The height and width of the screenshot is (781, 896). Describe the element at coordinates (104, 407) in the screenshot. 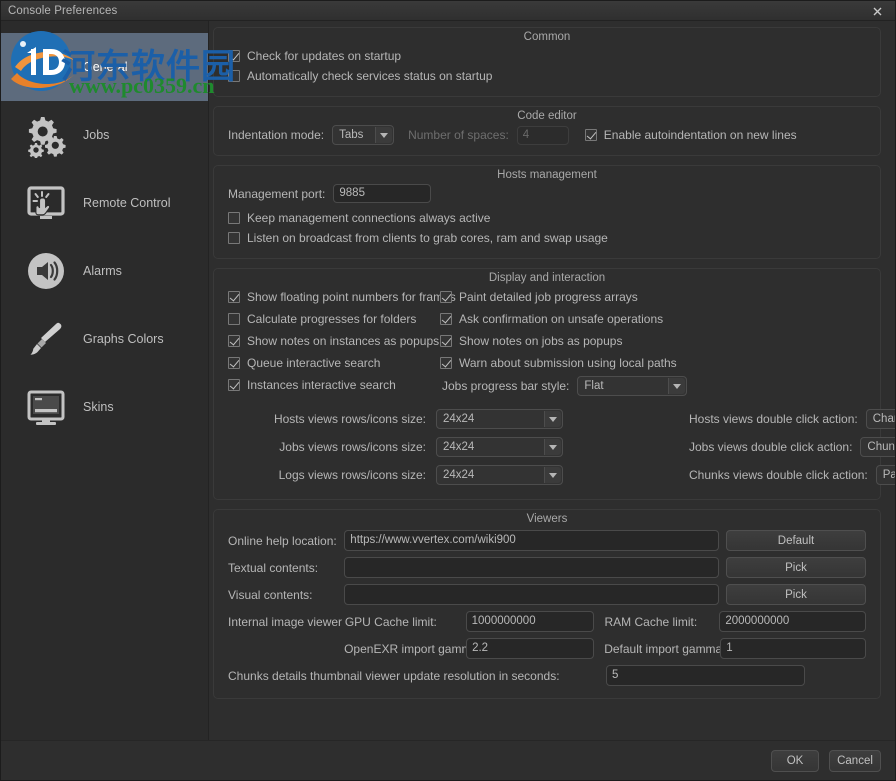

I see `sidebar-item-skins: Skins` at that location.